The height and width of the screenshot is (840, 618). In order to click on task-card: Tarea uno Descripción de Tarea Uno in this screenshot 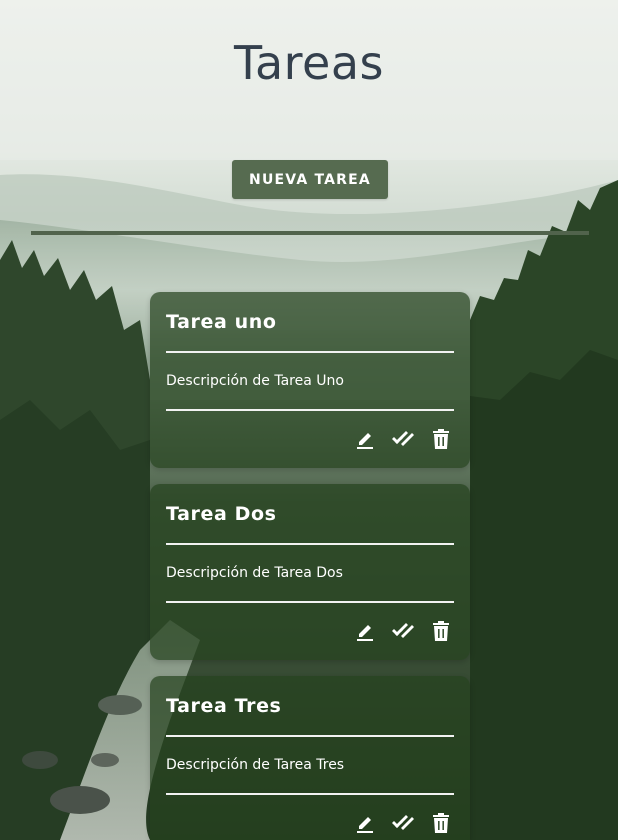, I will do `click(310, 380)`.